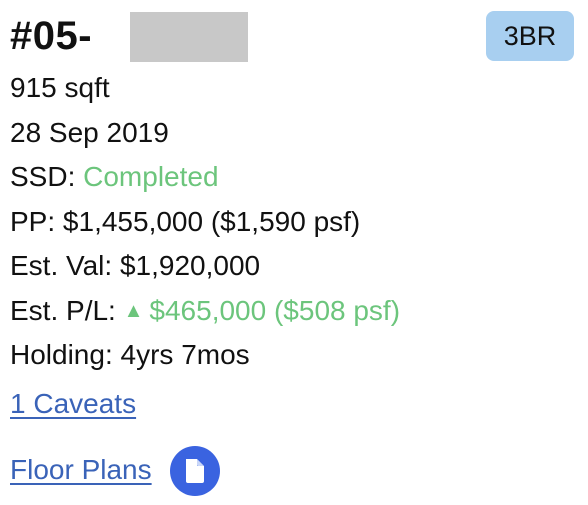  I want to click on document-glyph, so click(194, 470).